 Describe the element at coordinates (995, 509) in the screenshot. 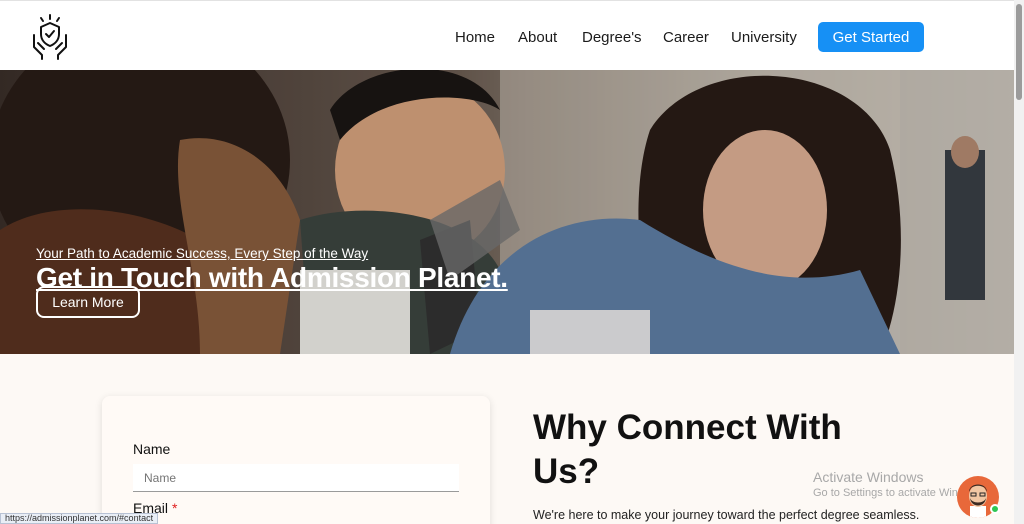

I see `online-status-dot` at that location.